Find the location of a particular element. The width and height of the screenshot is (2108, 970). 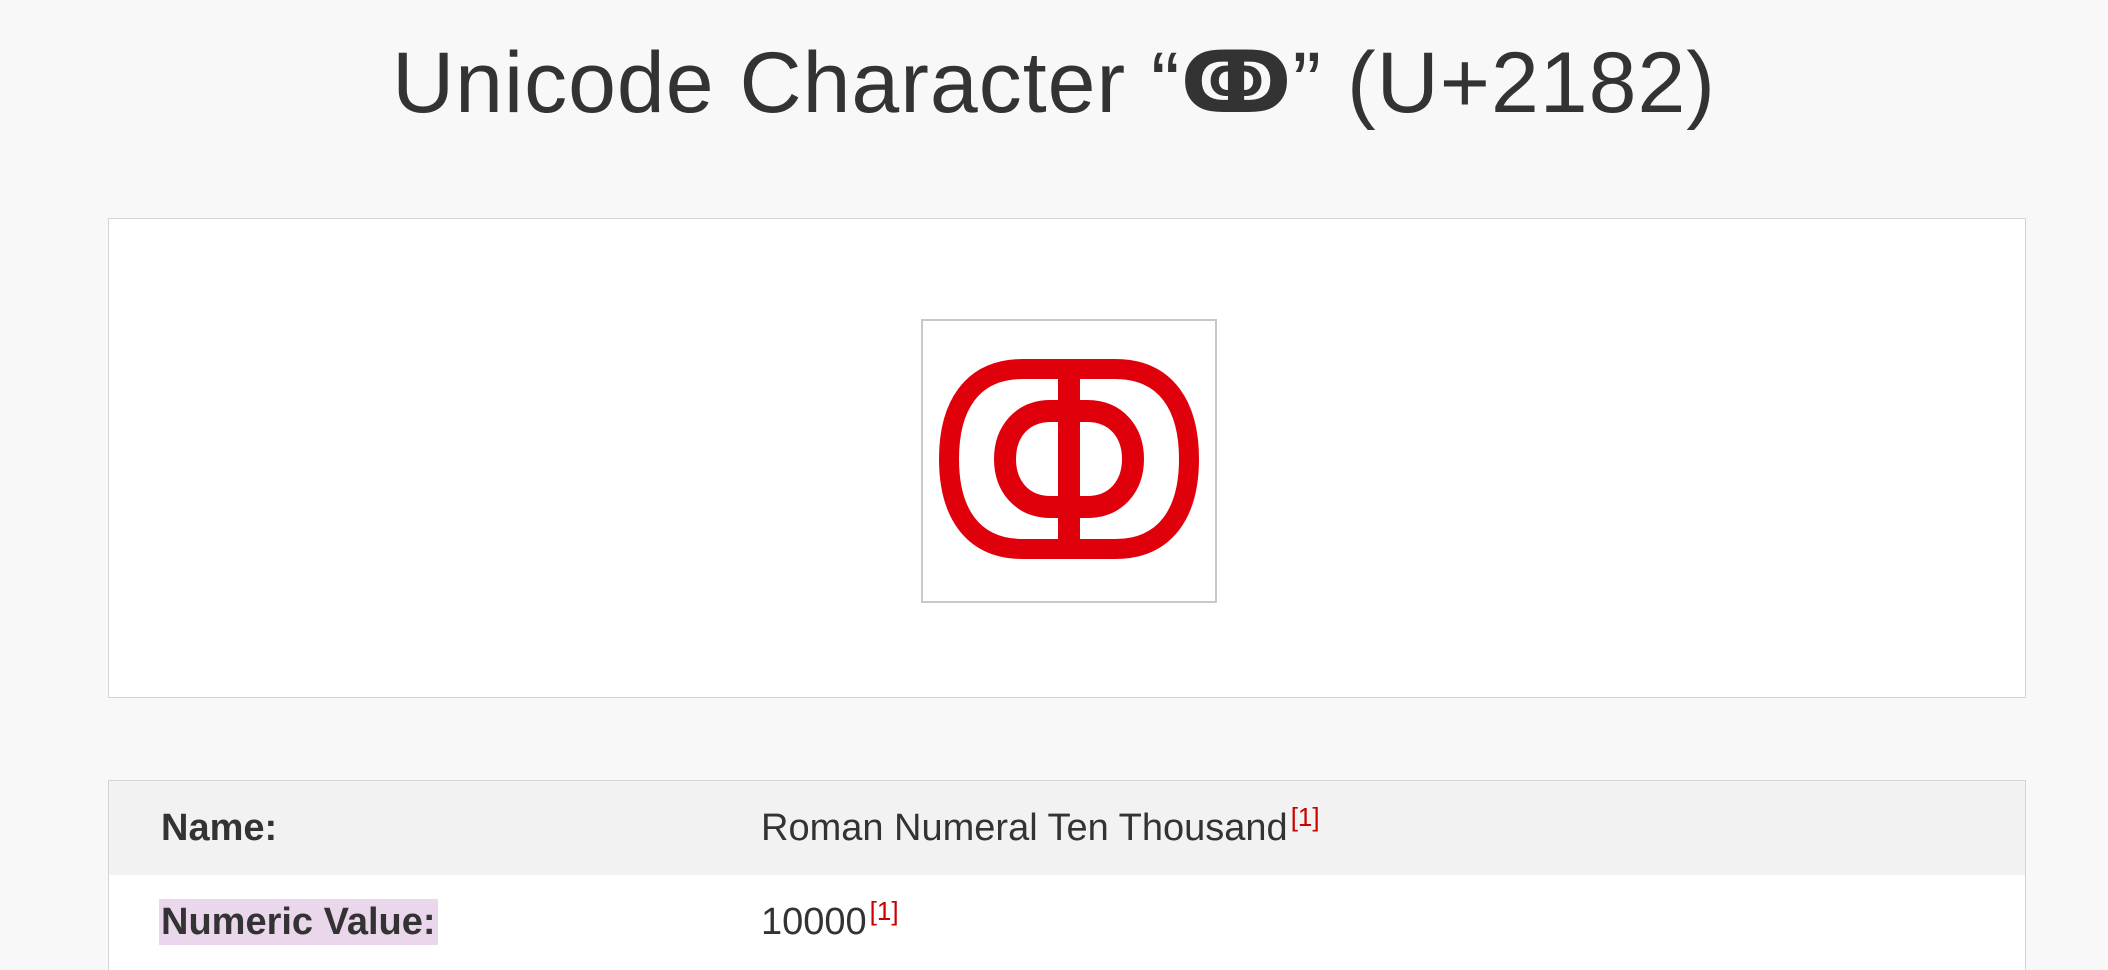

table-row-numeric-value: Numeric Value: 10000 [1] is located at coordinates (1067, 922).